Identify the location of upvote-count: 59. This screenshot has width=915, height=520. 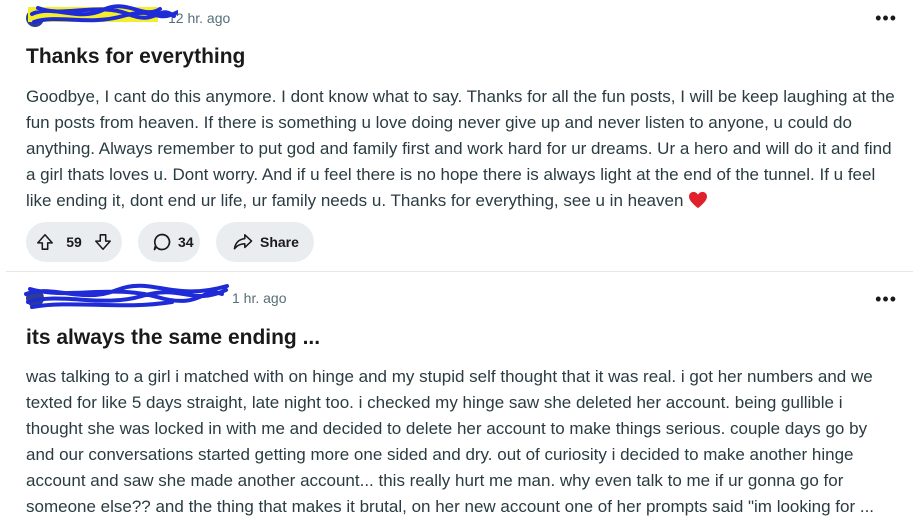
(74, 242).